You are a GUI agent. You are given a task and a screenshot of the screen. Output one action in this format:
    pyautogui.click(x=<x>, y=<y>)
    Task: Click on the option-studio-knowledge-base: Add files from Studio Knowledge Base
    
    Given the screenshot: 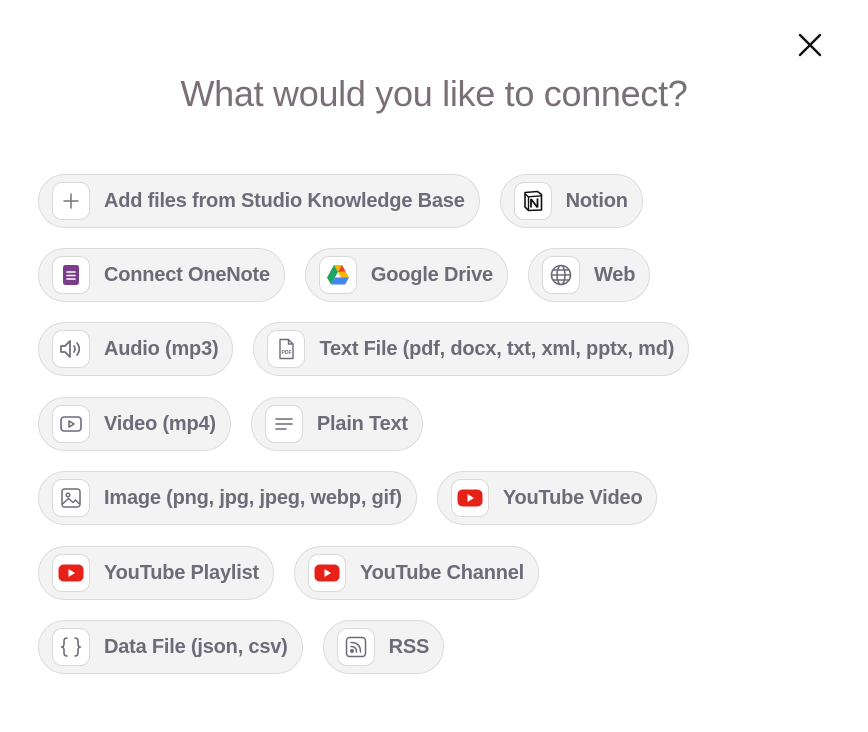 What is the action you would take?
    pyautogui.click(x=259, y=201)
    